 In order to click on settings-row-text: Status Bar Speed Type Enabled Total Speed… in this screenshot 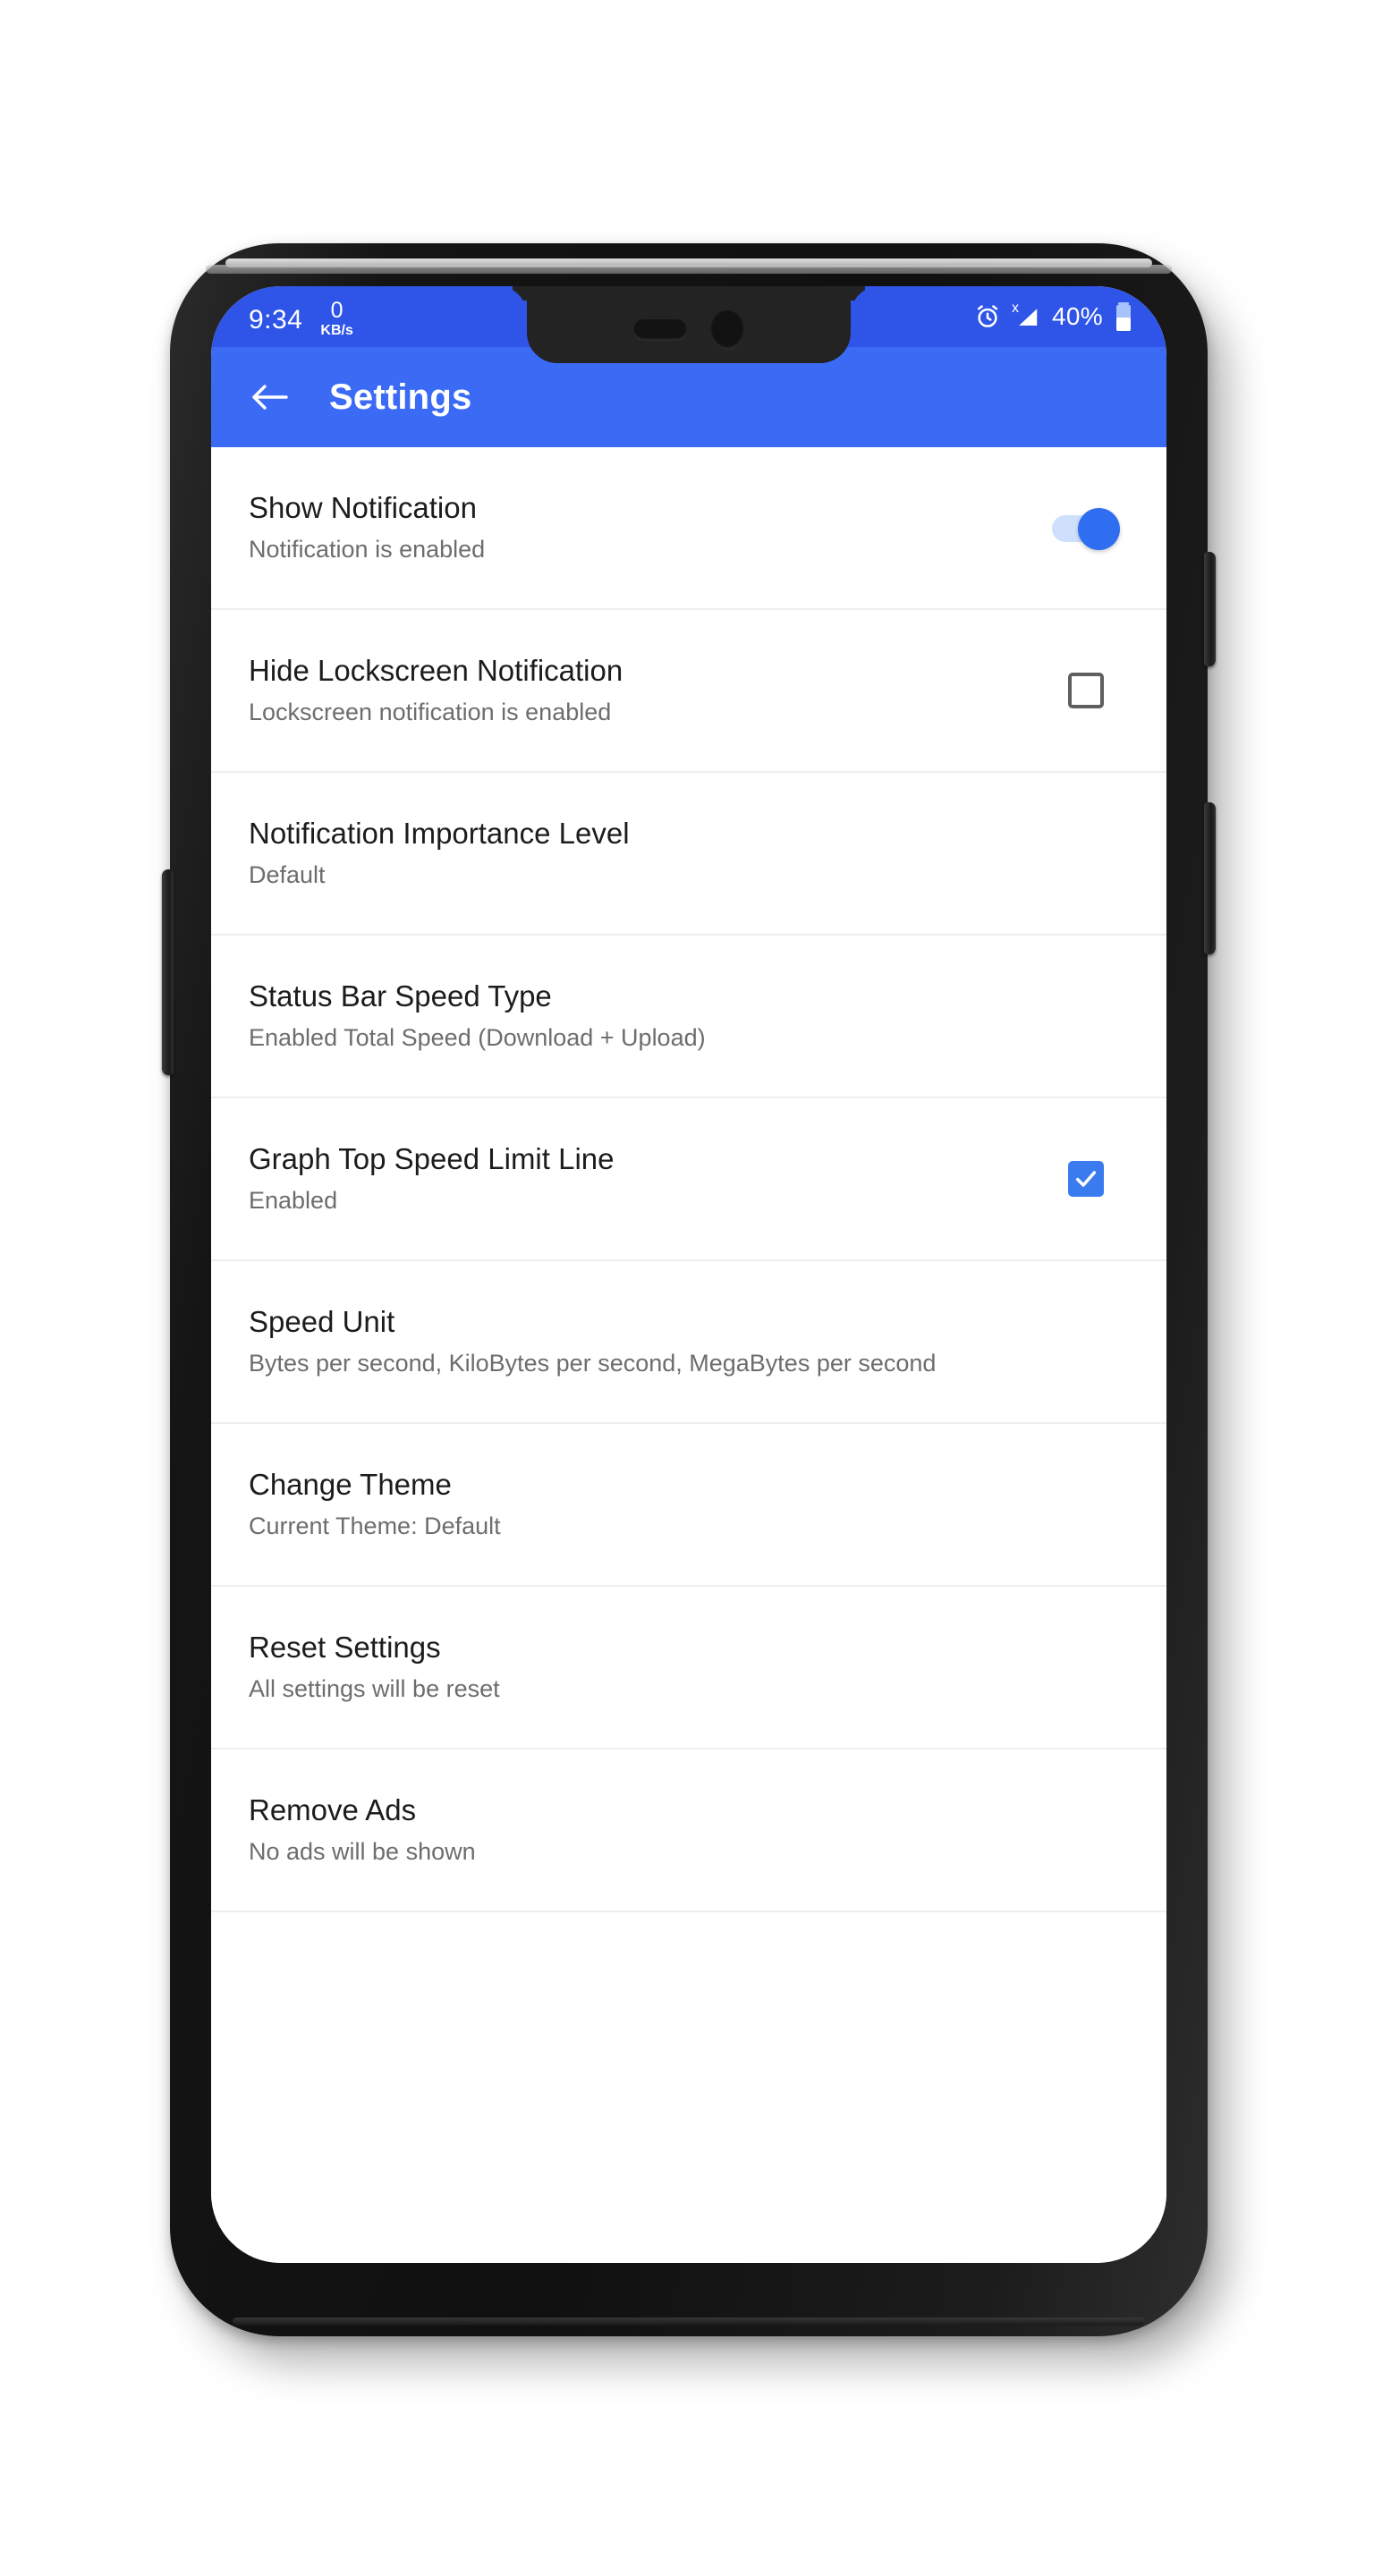, I will do `click(646, 1016)`.